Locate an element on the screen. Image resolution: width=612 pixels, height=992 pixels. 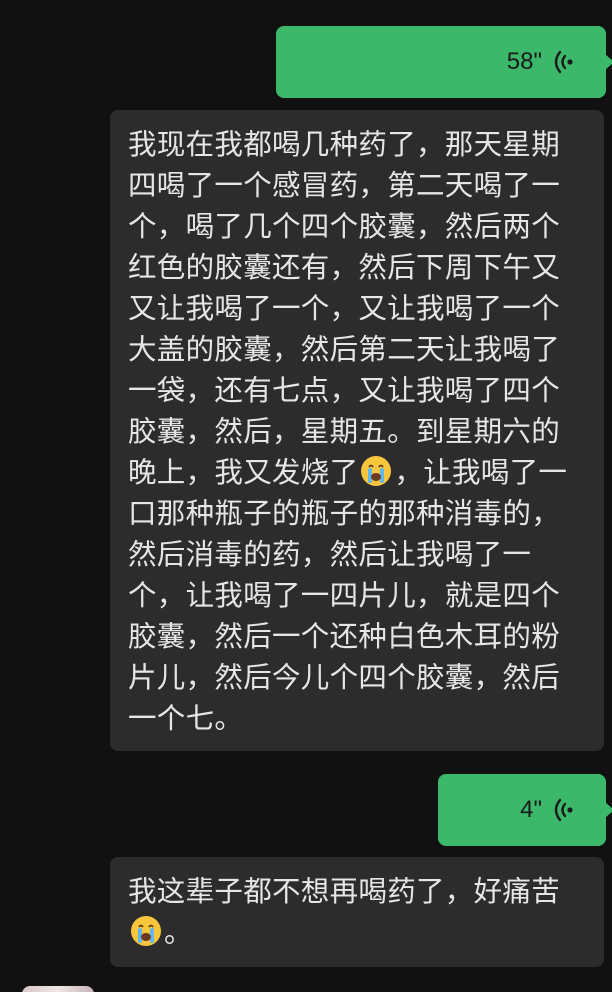
voice-duration: 4" is located at coordinates (531, 809).